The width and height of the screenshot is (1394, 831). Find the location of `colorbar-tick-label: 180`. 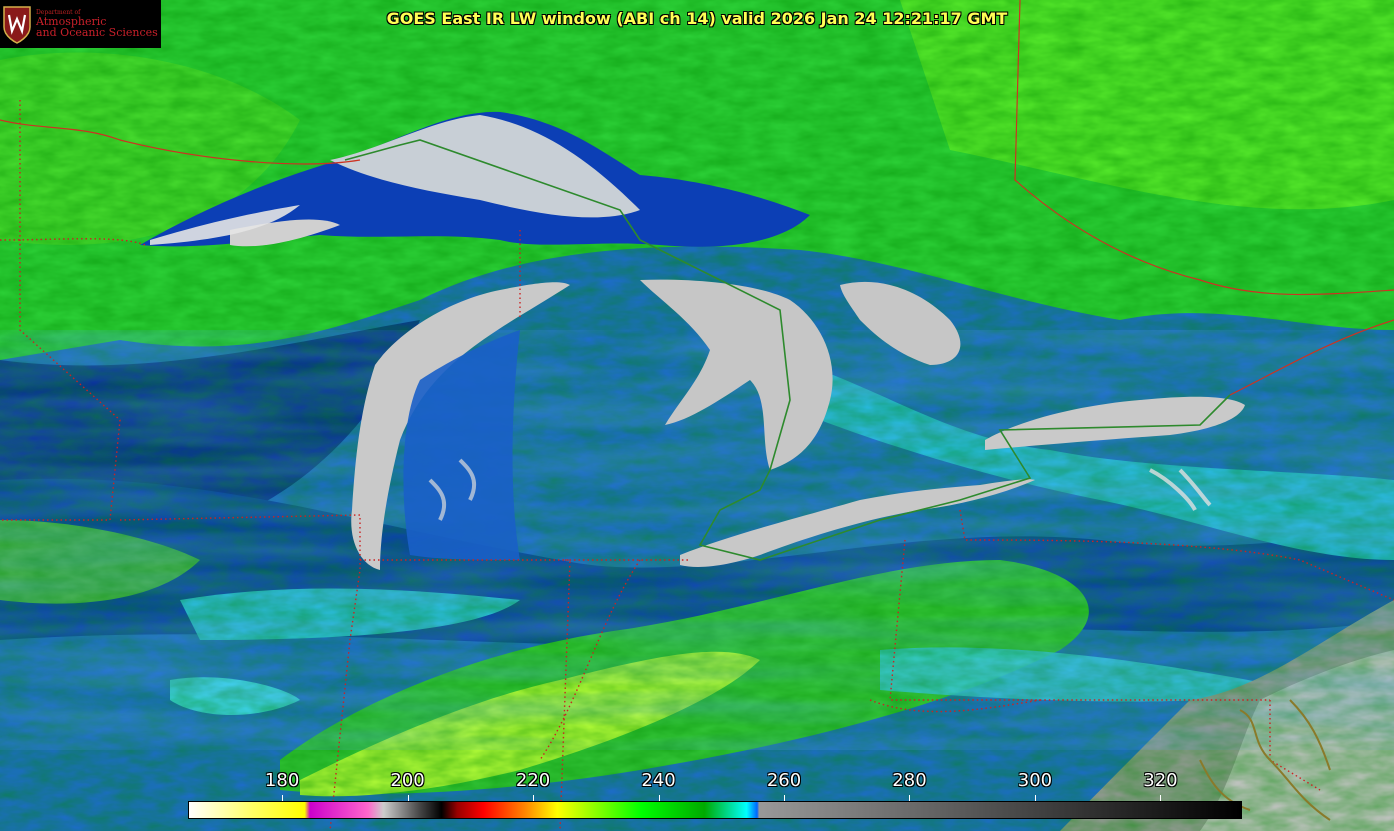

colorbar-tick-label: 180 is located at coordinates (282, 780).